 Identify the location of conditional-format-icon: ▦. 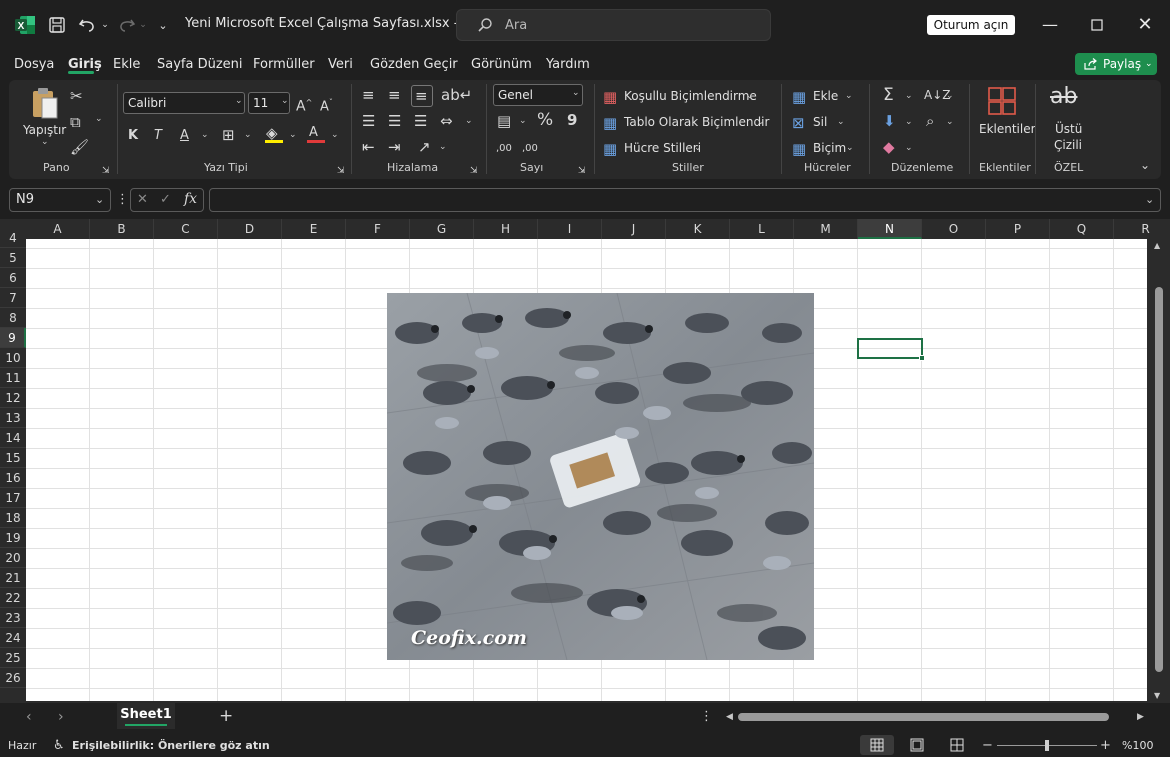
(610, 97).